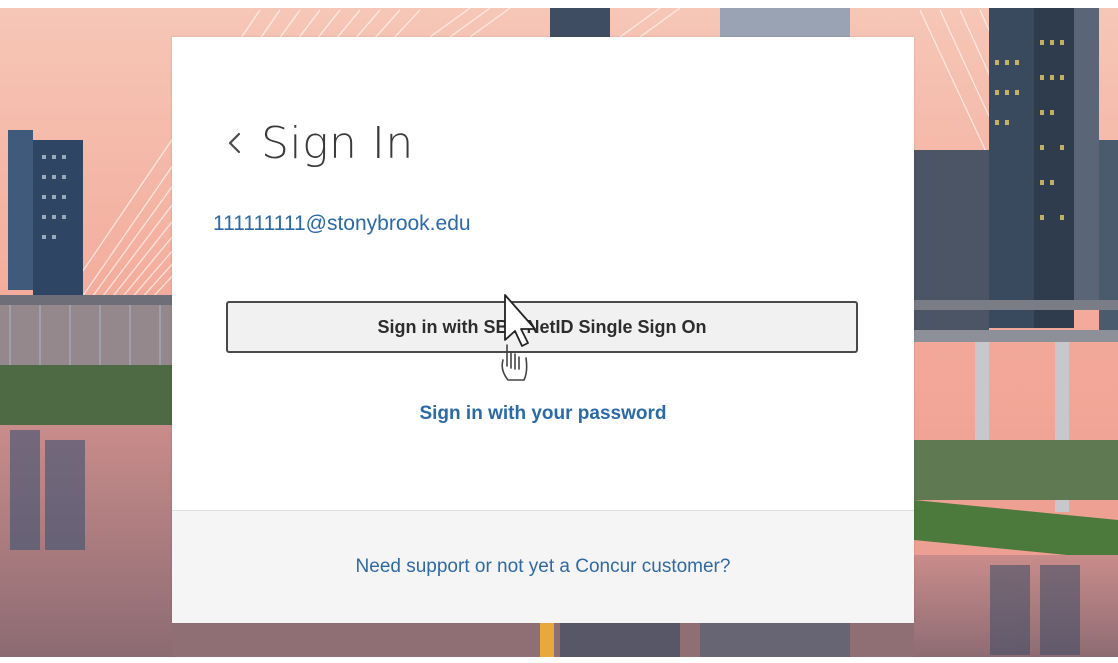  Describe the element at coordinates (342, 224) in the screenshot. I see `user-email-link: 111111111@stonybrook.edu` at that location.